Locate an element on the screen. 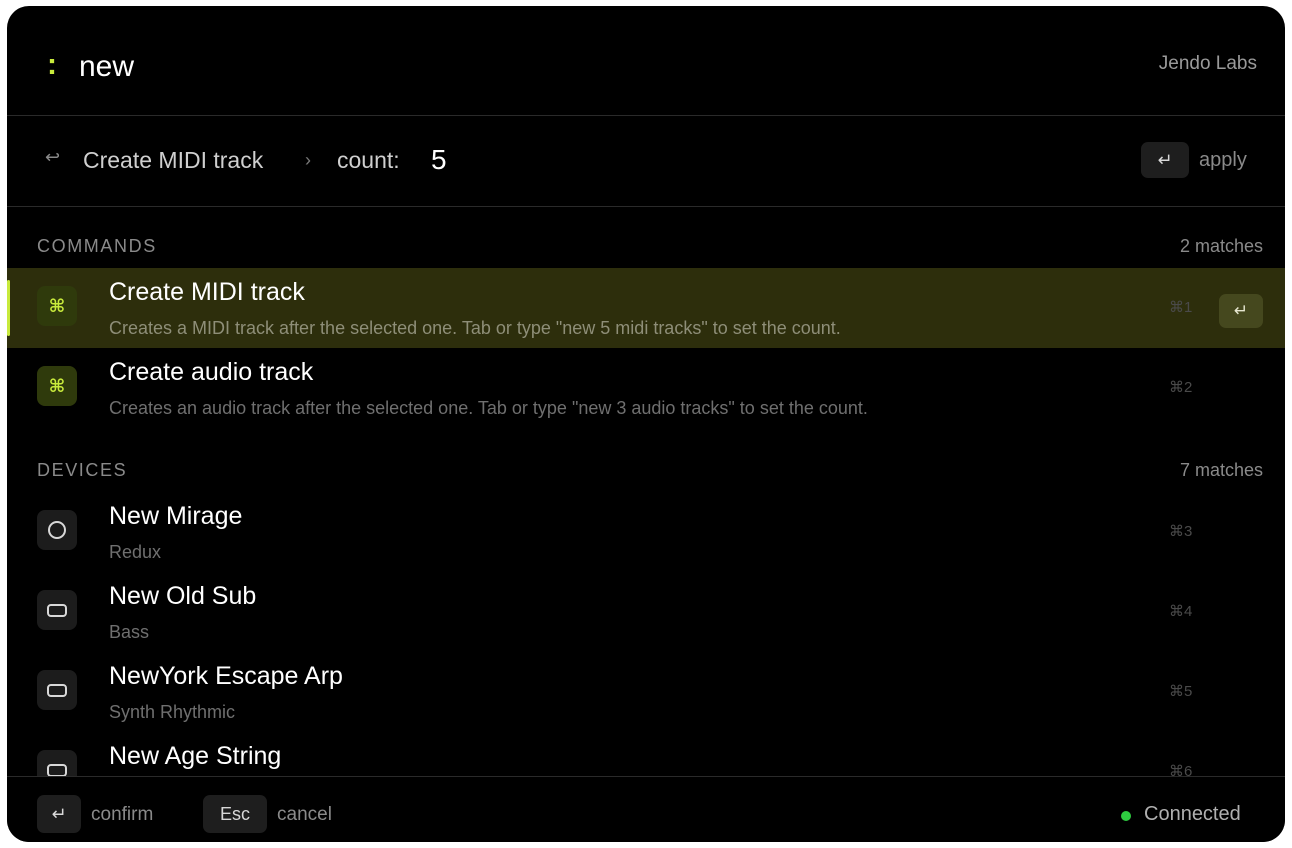 Image resolution: width=1292 pixels, height=848 pixels. section-title-devices: DEVICES is located at coordinates (82, 470).